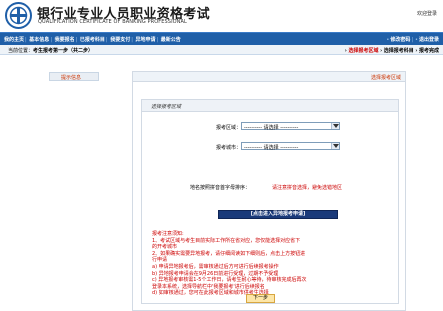 The width and height of the screenshot is (443, 311). What do you see at coordinates (290, 146) in the screenshot?
I see `city-select: ---------- 请选择 ----------` at bounding box center [290, 146].